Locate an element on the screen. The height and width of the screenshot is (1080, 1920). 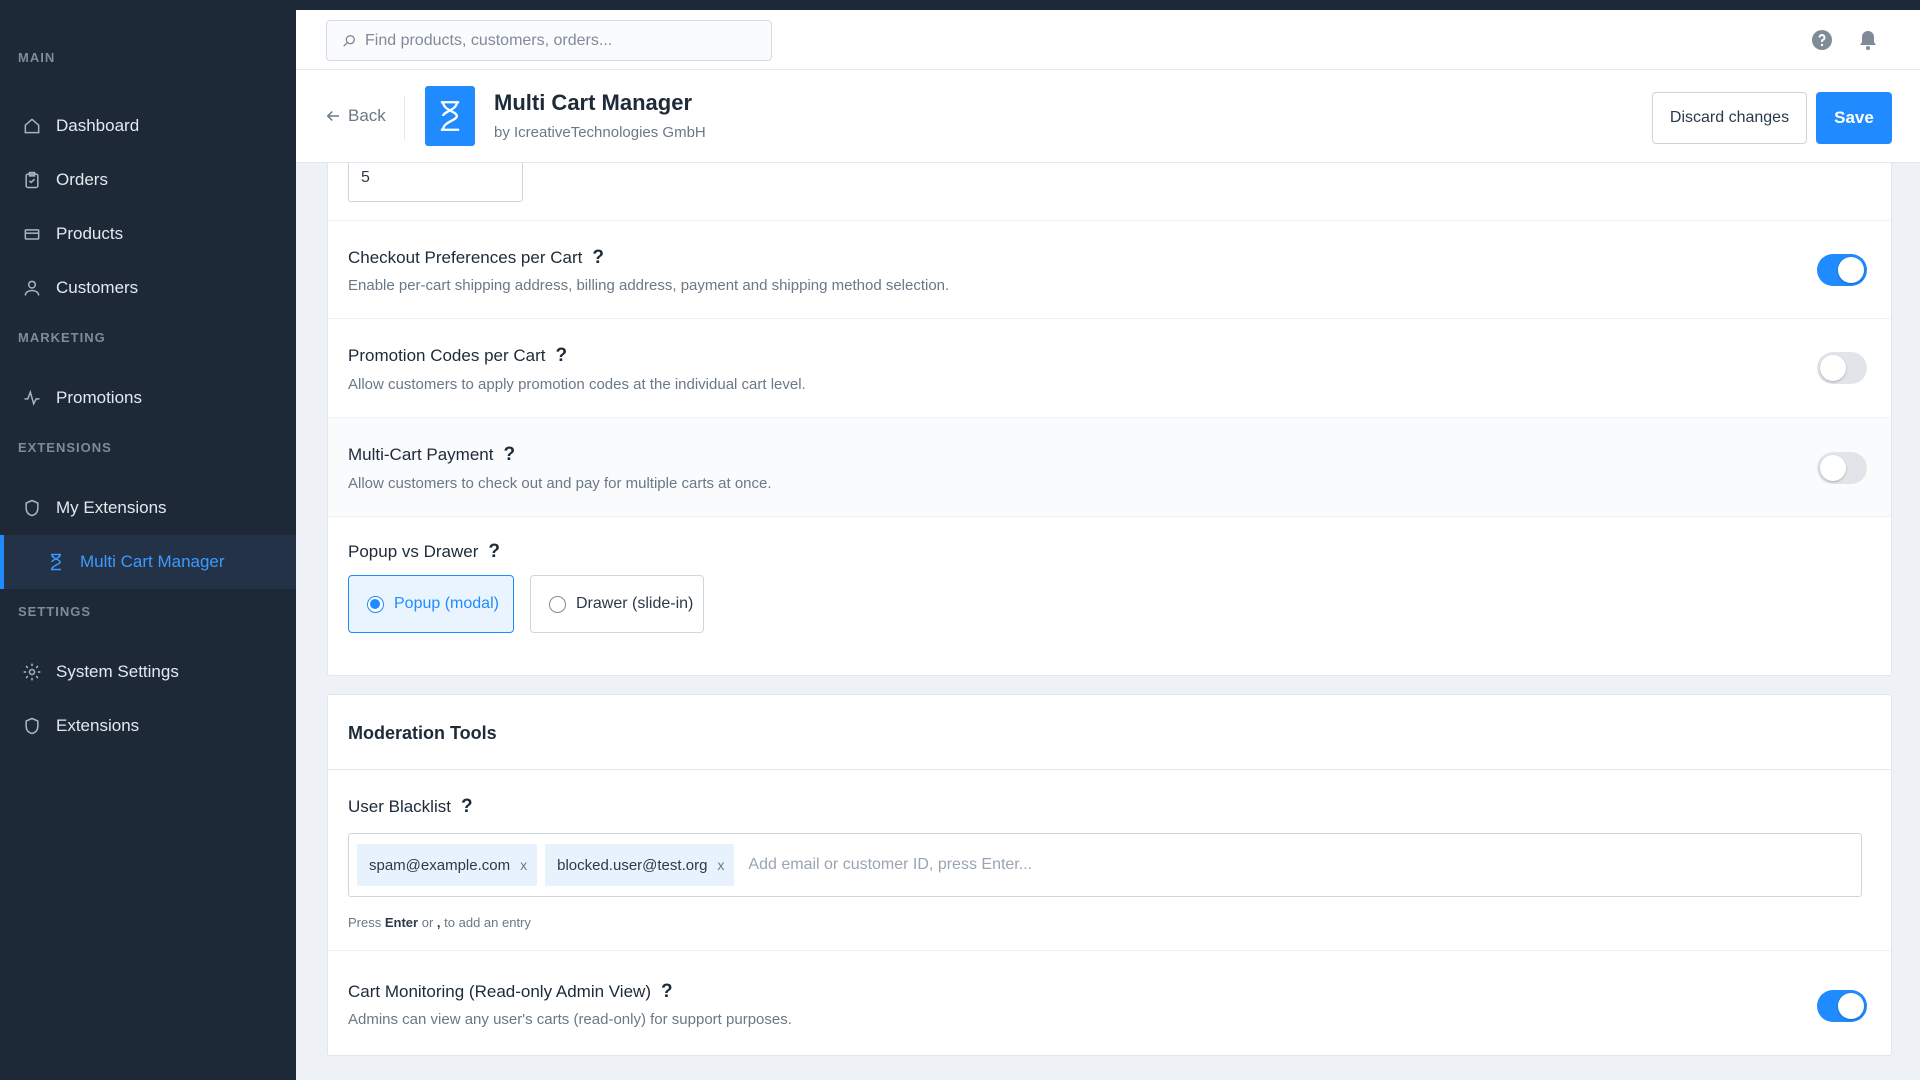
tag-label: spam@example.com is located at coordinates (440, 865).